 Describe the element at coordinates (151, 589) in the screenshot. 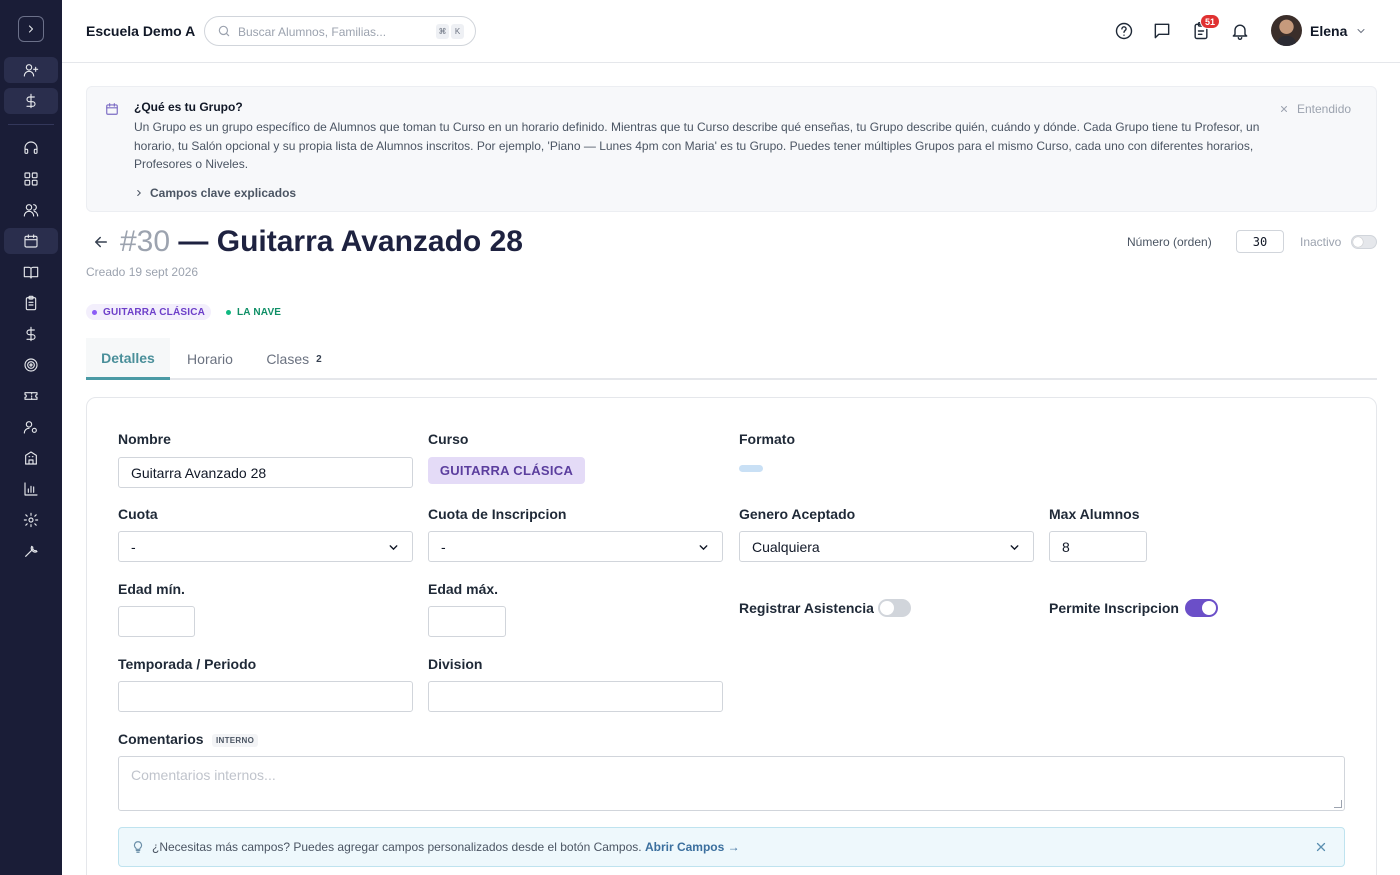

I see `edad-min-label: Edad mín.` at that location.